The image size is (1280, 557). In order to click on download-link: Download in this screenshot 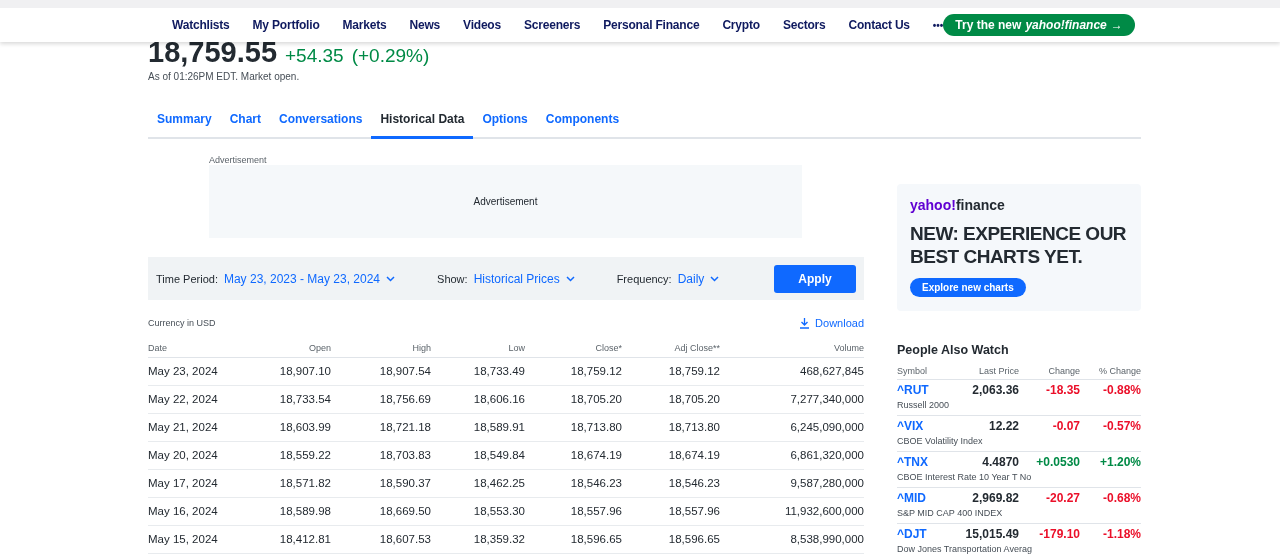, I will do `click(831, 323)`.